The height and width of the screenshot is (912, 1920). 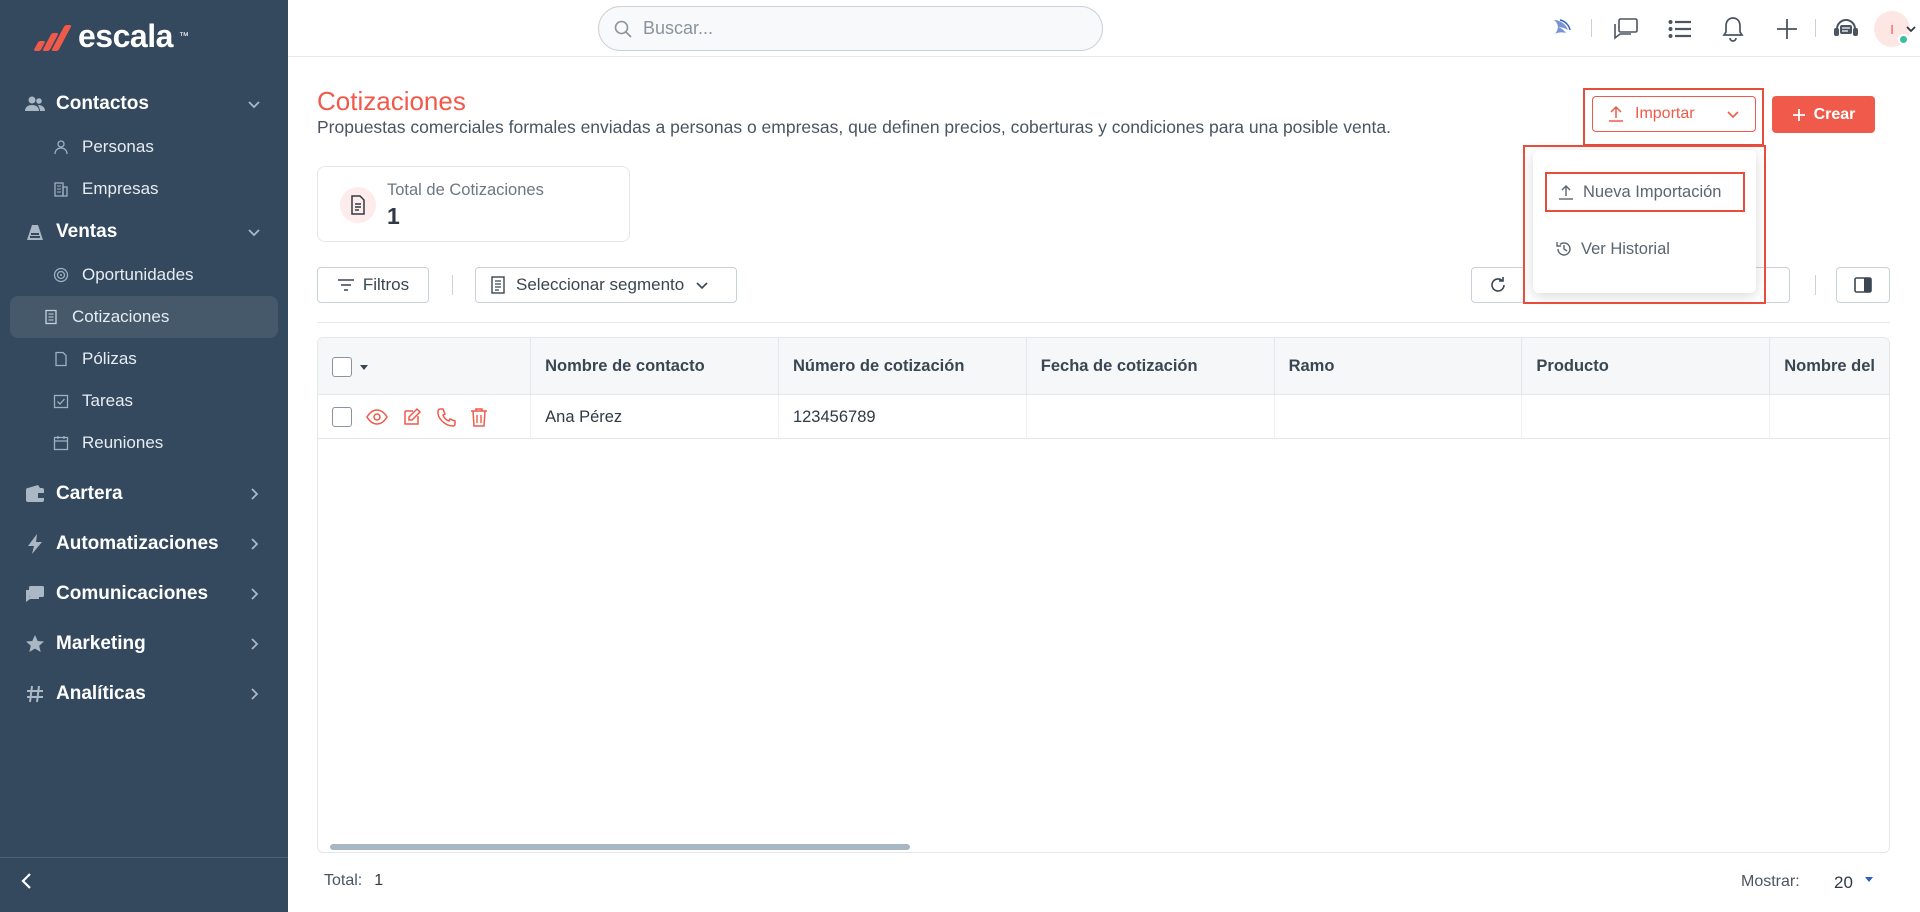 I want to click on plus-icon, so click(x=1787, y=29).